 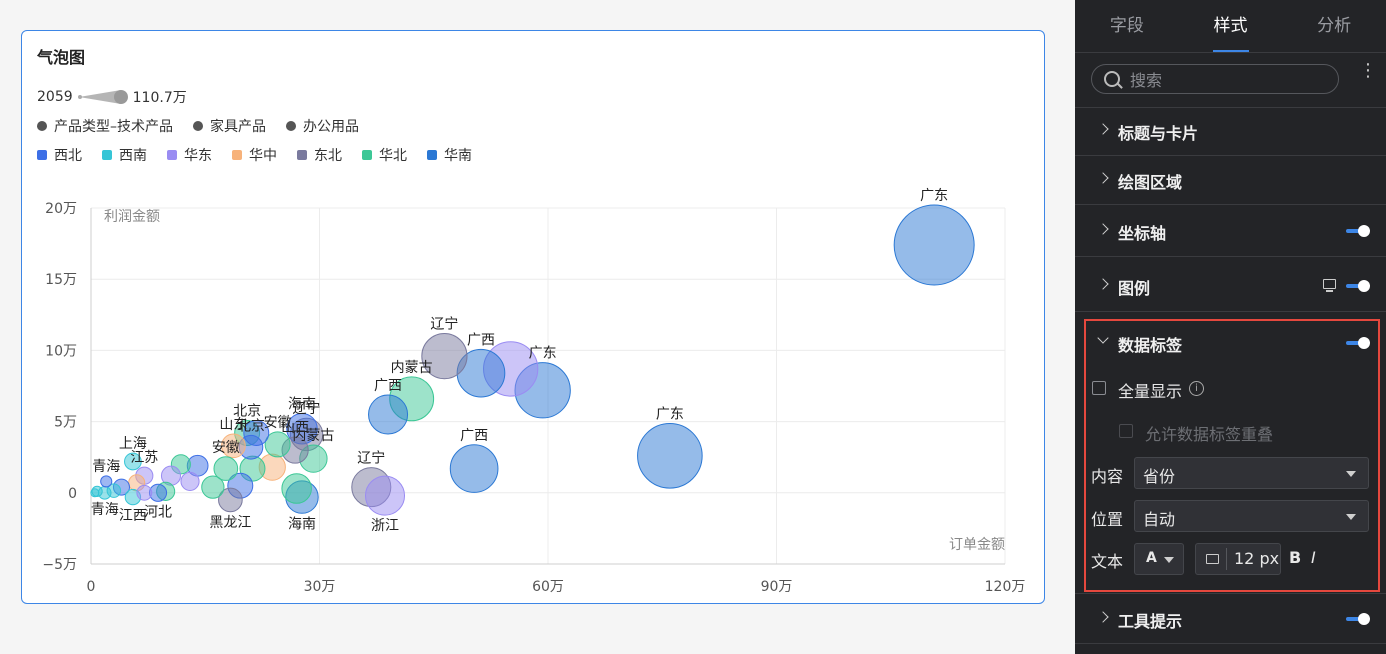 I want to click on search-row: ⋮, so click(x=1230, y=80).